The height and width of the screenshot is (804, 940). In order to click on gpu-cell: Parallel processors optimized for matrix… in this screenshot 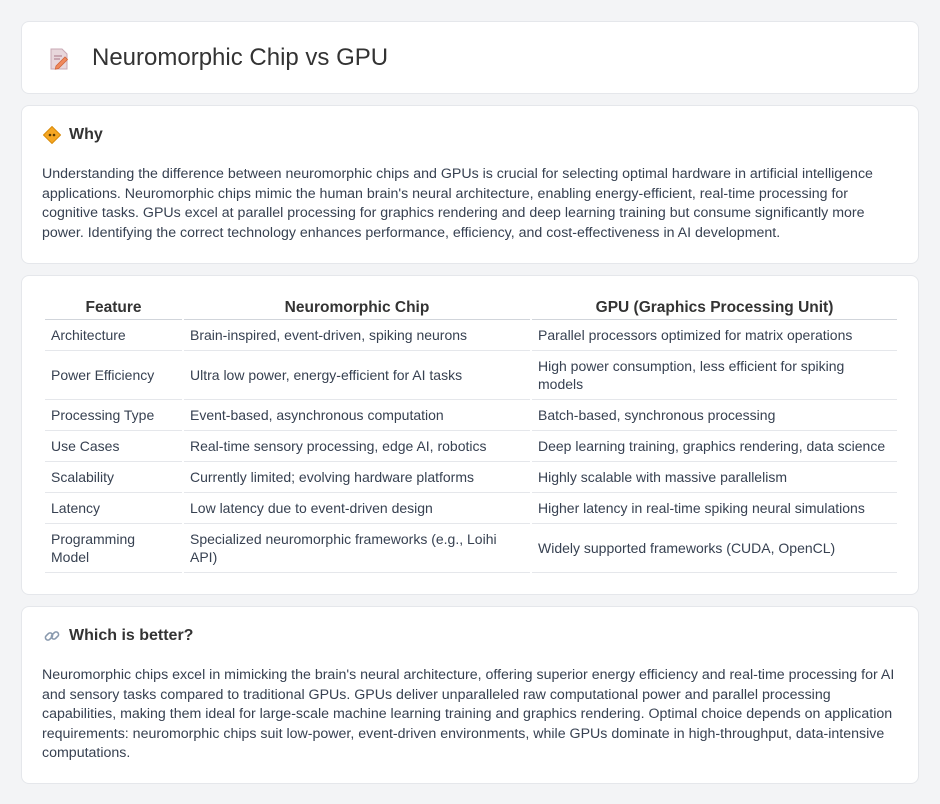, I will do `click(714, 335)`.